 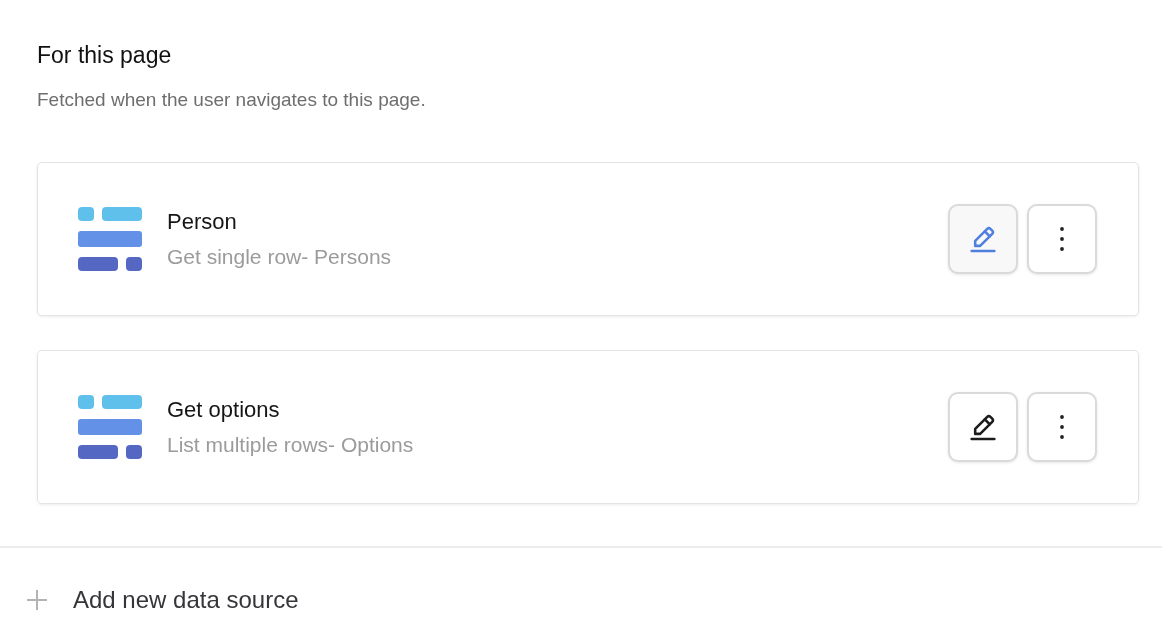 I want to click on data-source-name: Person, so click(x=202, y=222).